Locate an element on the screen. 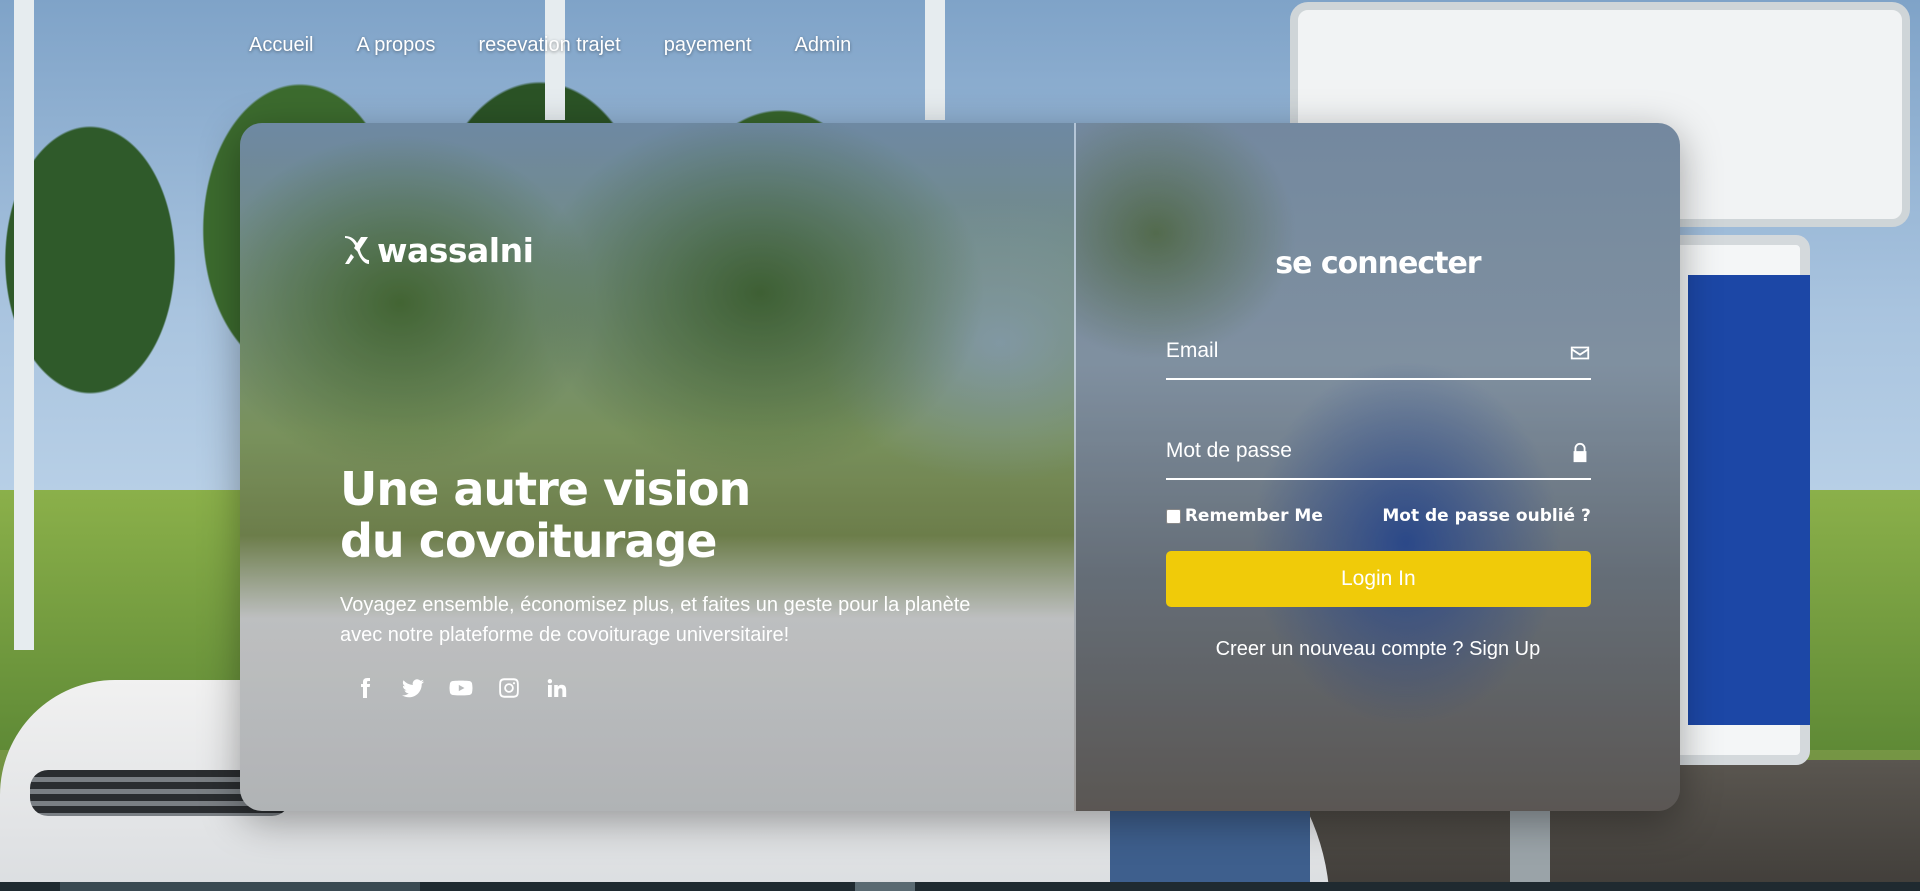 The height and width of the screenshot is (891, 1920). password-input is located at coordinates (1355, 451).